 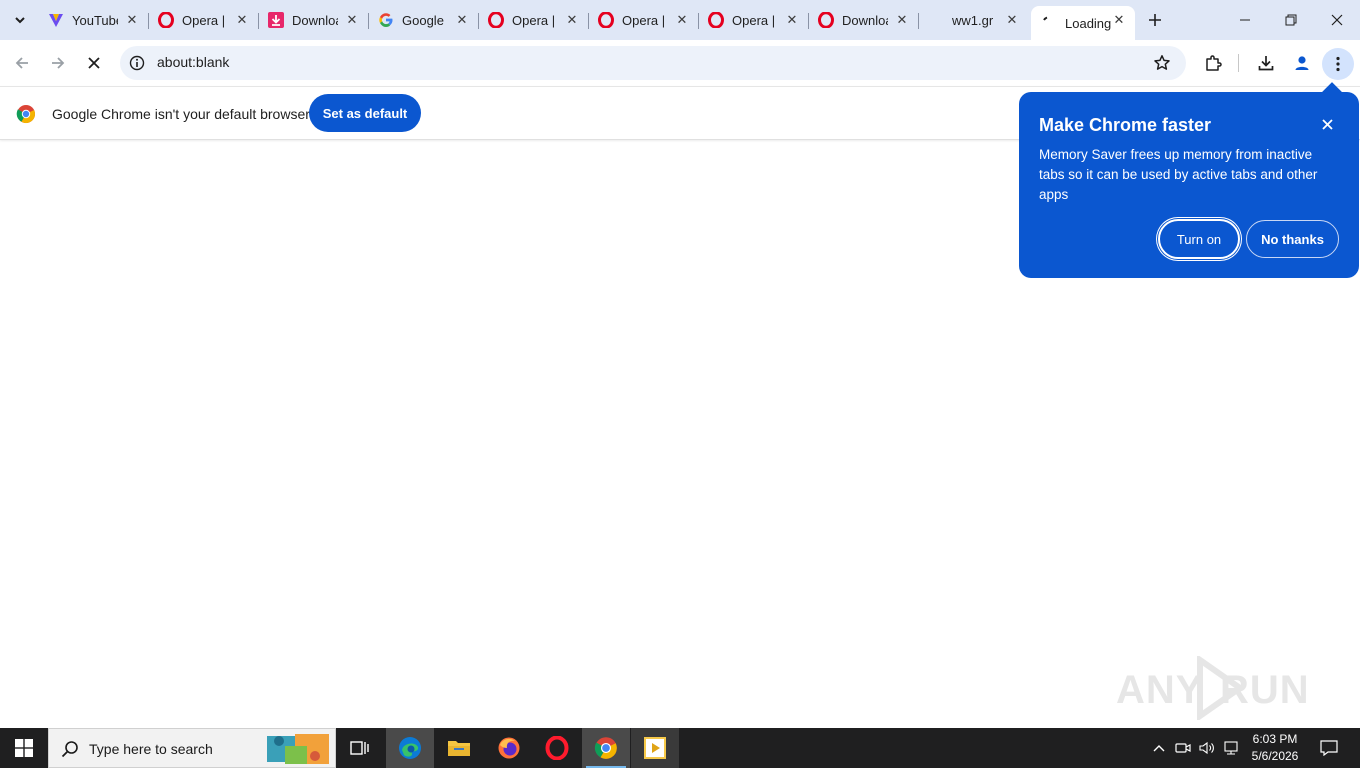 What do you see at coordinates (1162, 63) in the screenshot?
I see `bookmark-star-icon` at bounding box center [1162, 63].